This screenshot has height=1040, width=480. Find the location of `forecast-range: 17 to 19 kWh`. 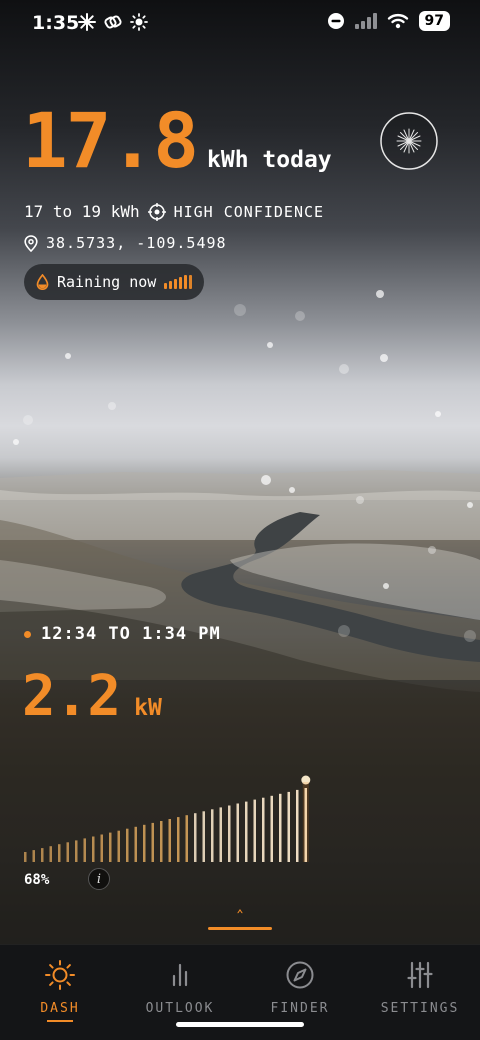

forecast-range: 17 to 19 kWh is located at coordinates (82, 211).